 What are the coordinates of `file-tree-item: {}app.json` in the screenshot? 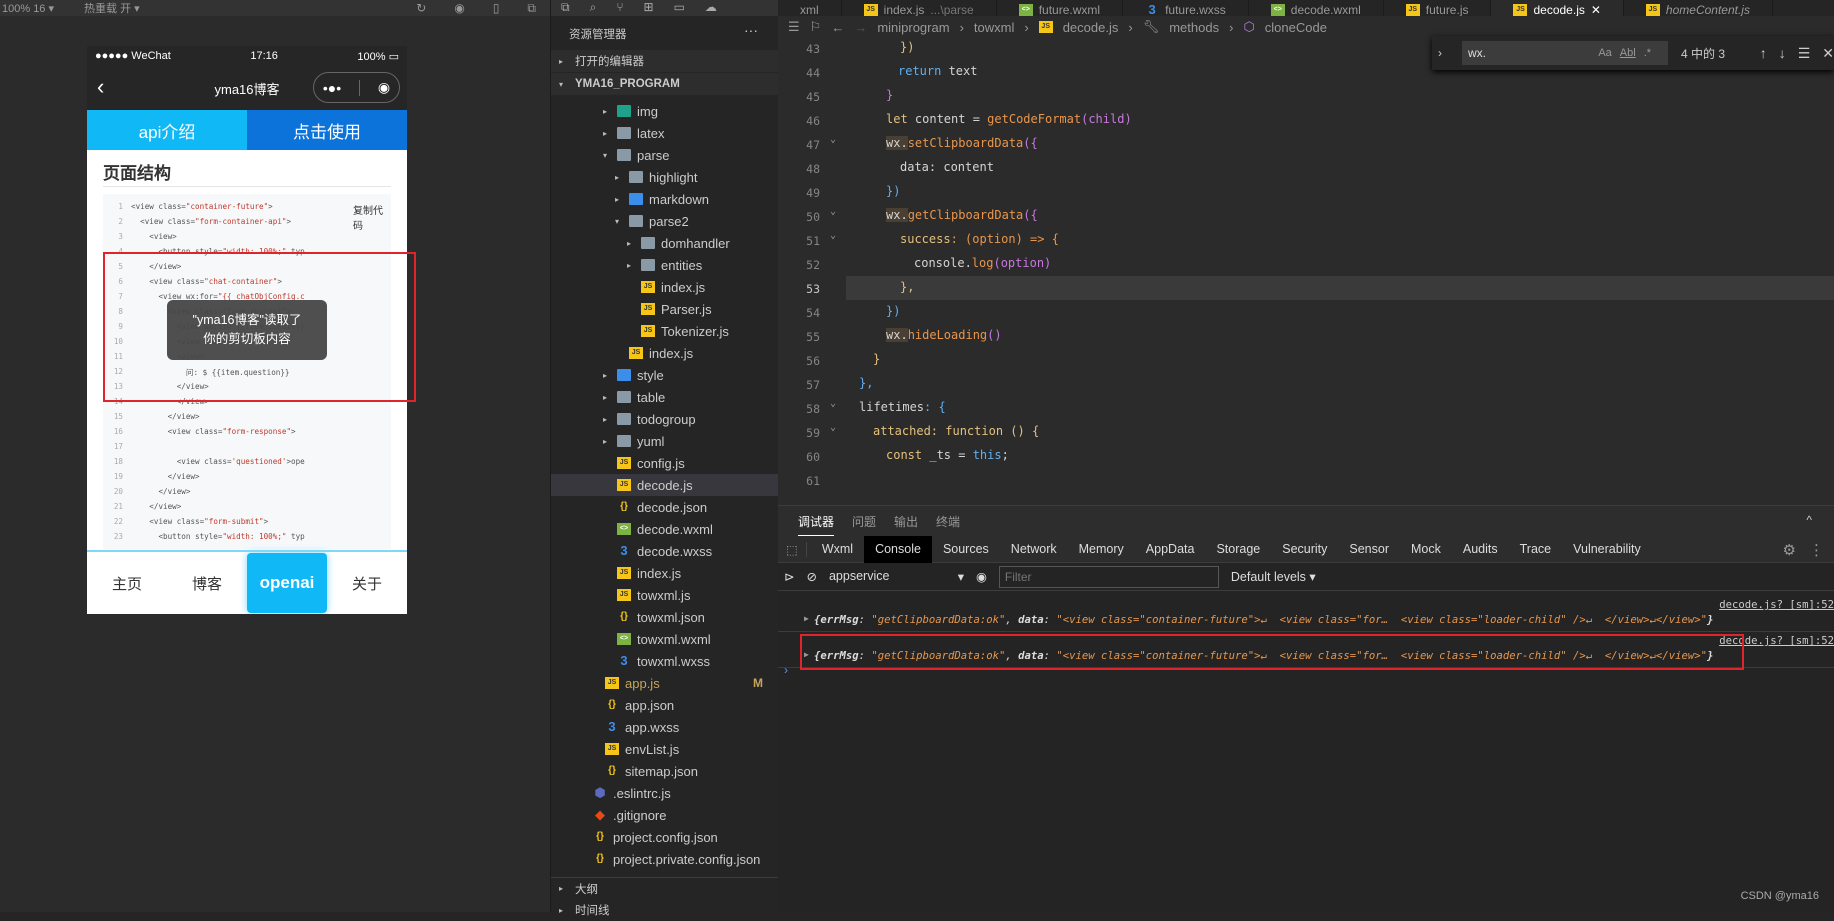 It's located at (665, 705).